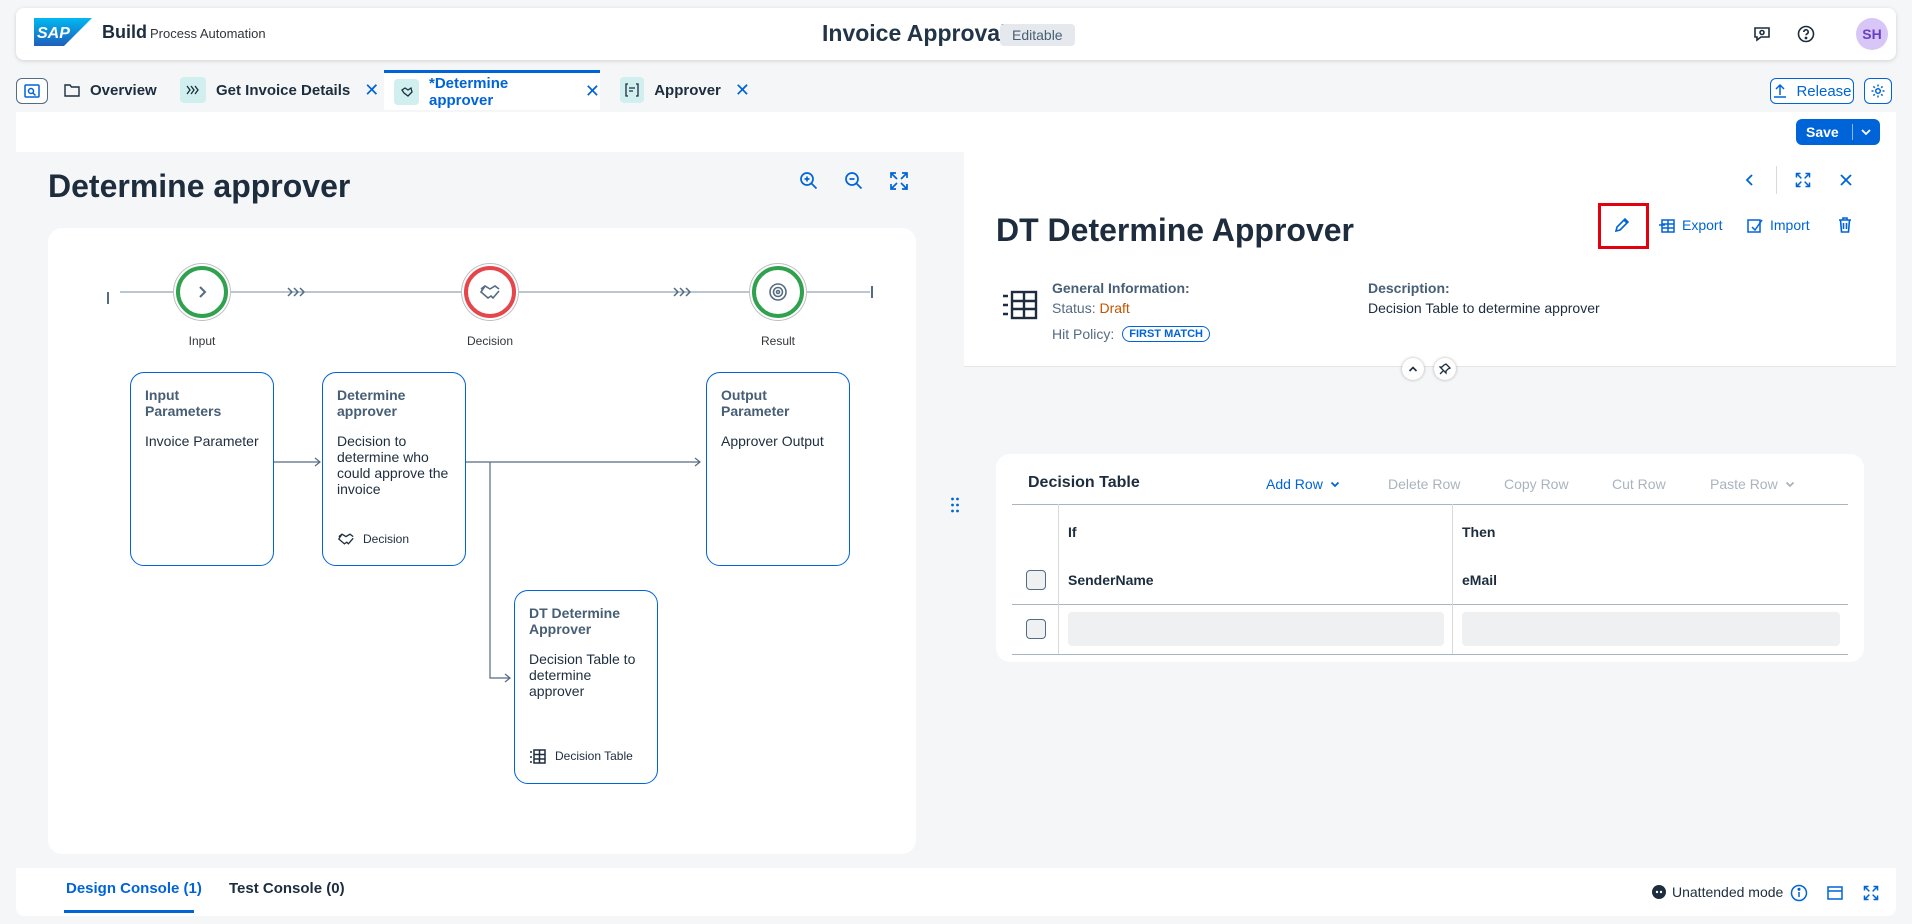 This screenshot has height=924, width=1912. I want to click on delete-row-label: Delete Row, so click(1424, 484).